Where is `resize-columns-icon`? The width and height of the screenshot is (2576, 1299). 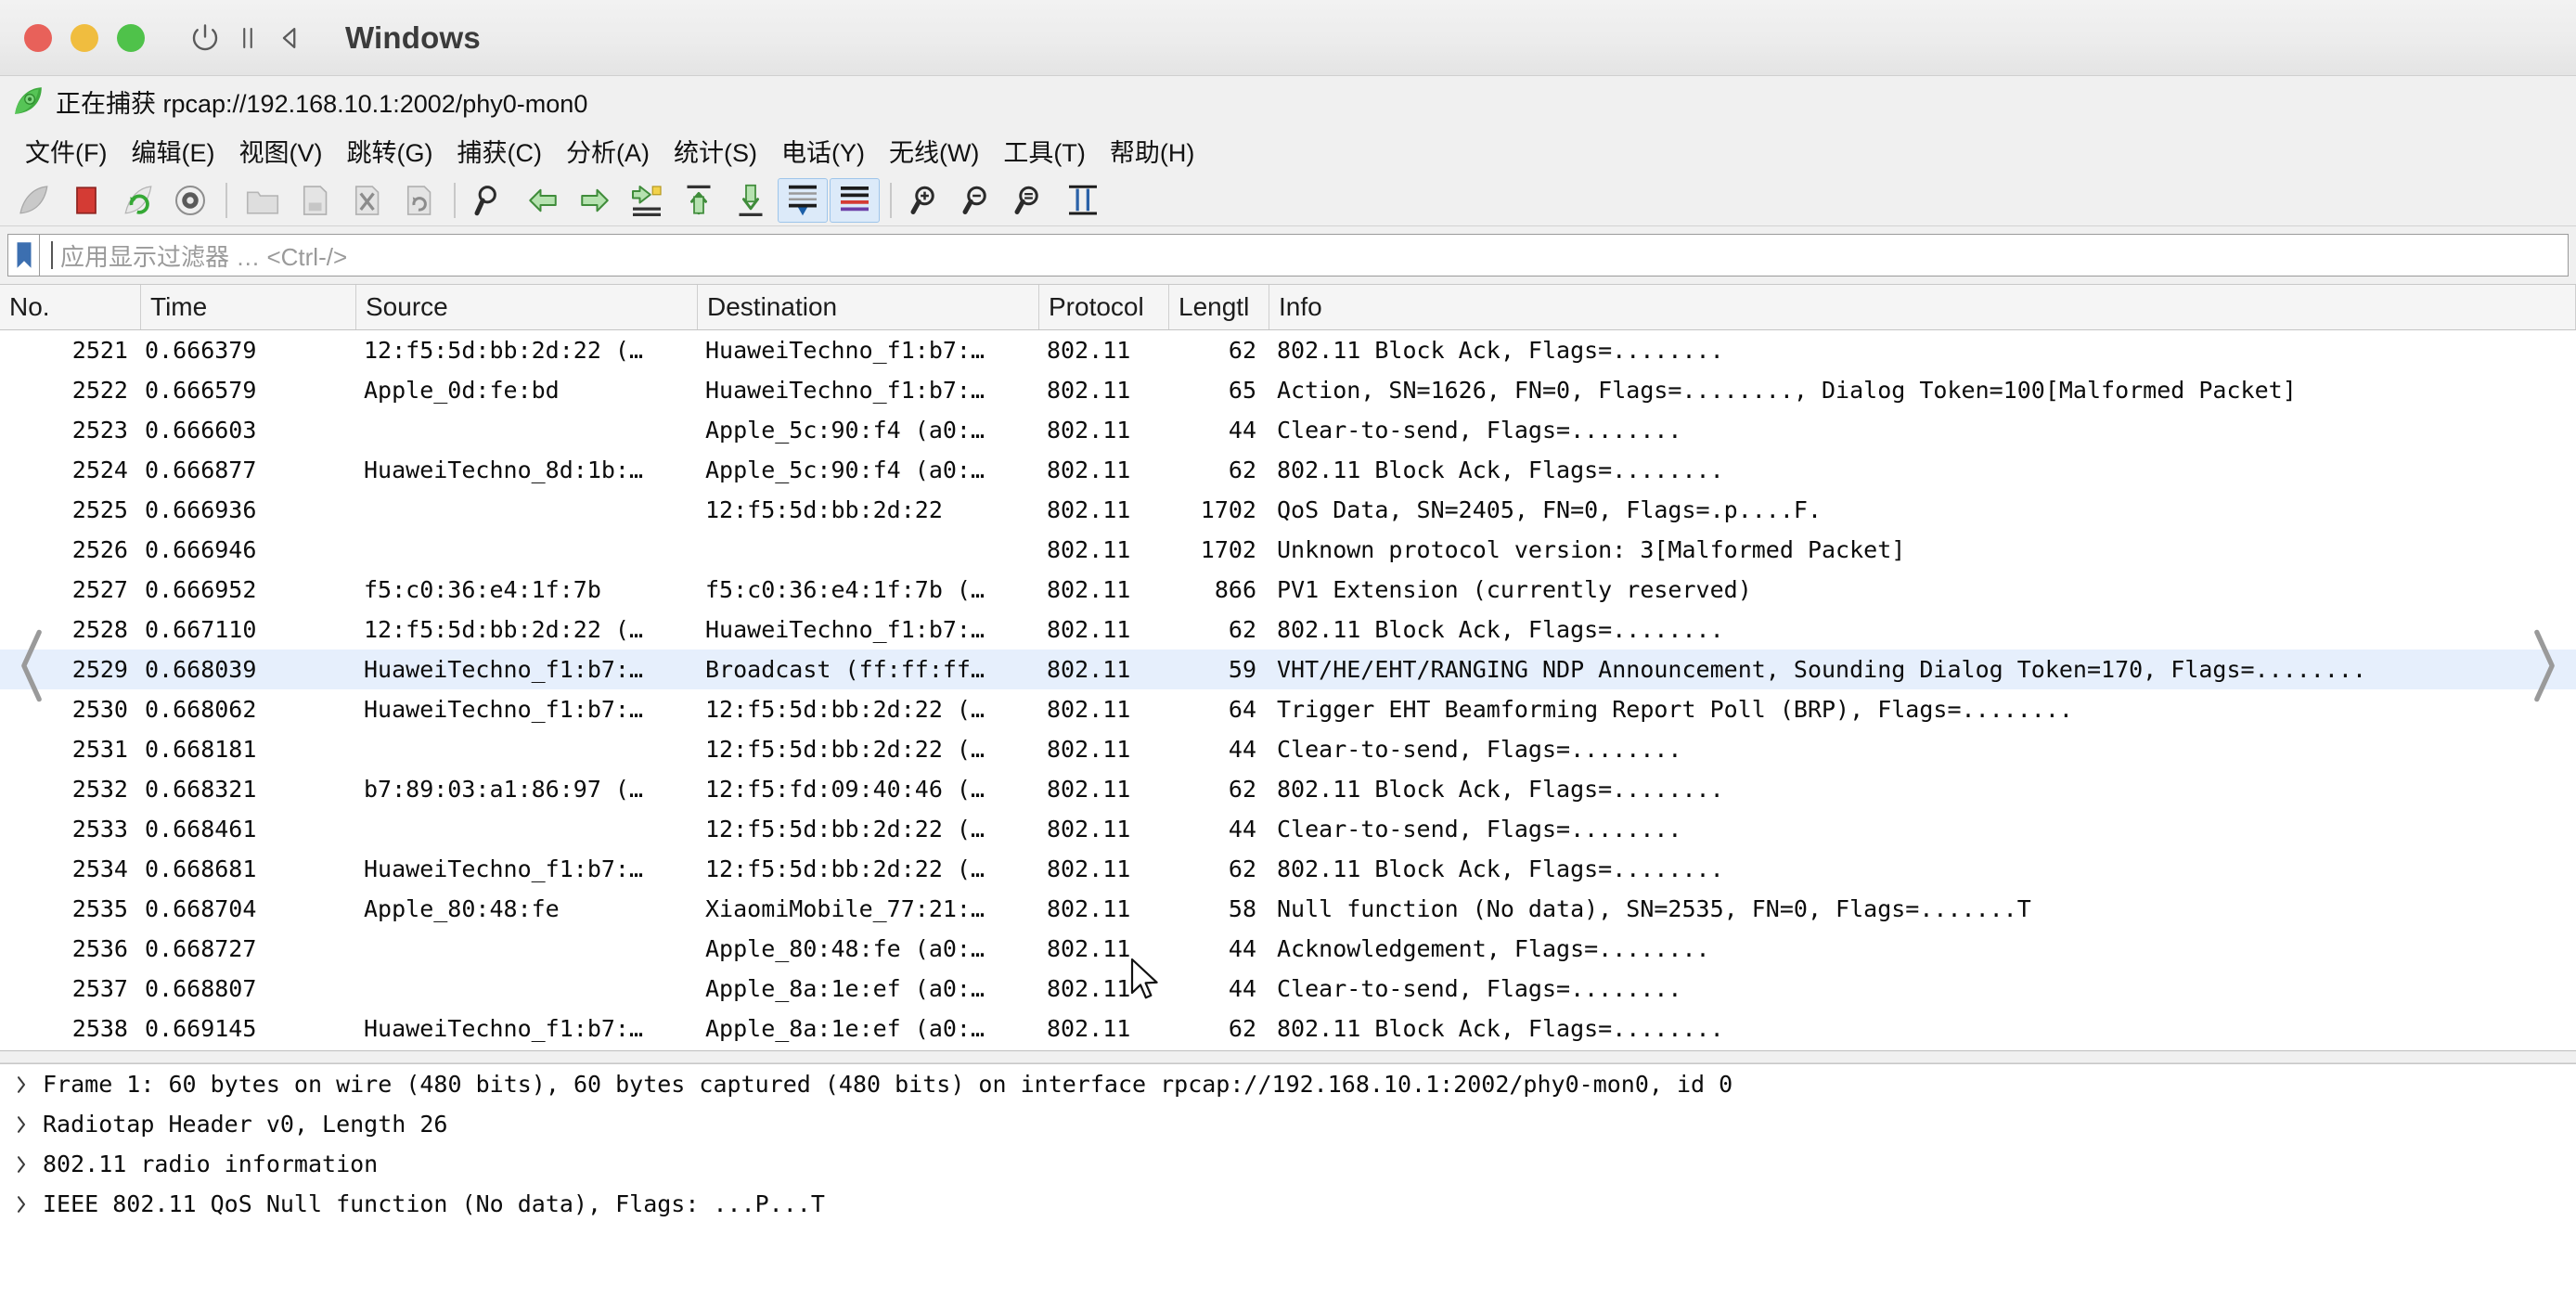
resize-columns-icon is located at coordinates (1083, 200).